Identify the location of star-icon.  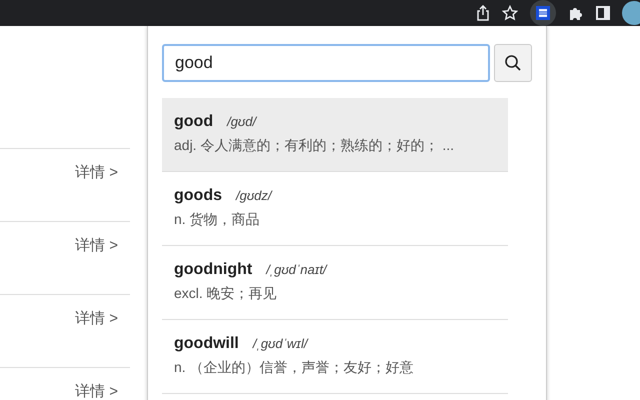
(510, 13).